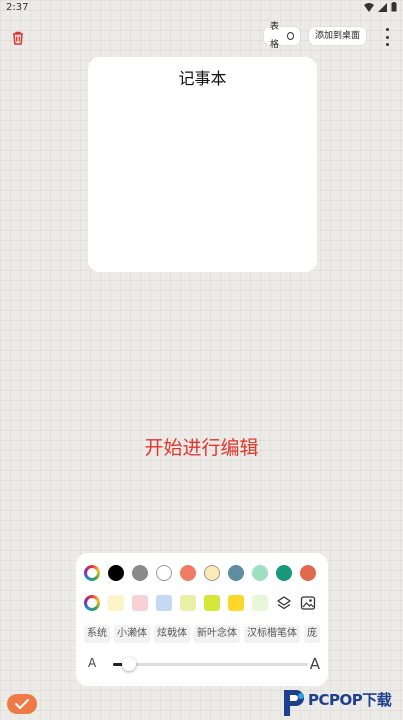 Image resolution: width=403 pixels, height=720 pixels. What do you see at coordinates (217, 634) in the screenshot?
I see `font-option: 新叶念体` at bounding box center [217, 634].